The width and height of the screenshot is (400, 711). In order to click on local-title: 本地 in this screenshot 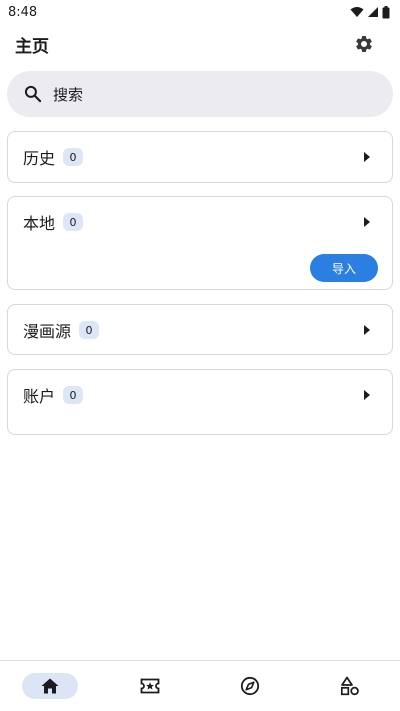, I will do `click(39, 223)`.